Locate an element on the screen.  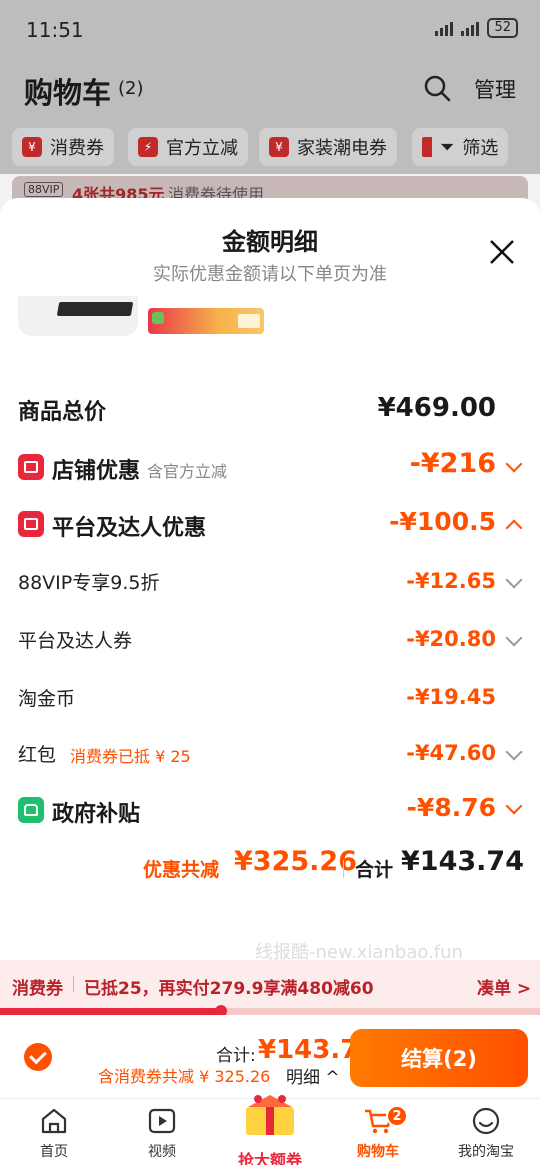
signal-icon is located at coordinates (444, 28).